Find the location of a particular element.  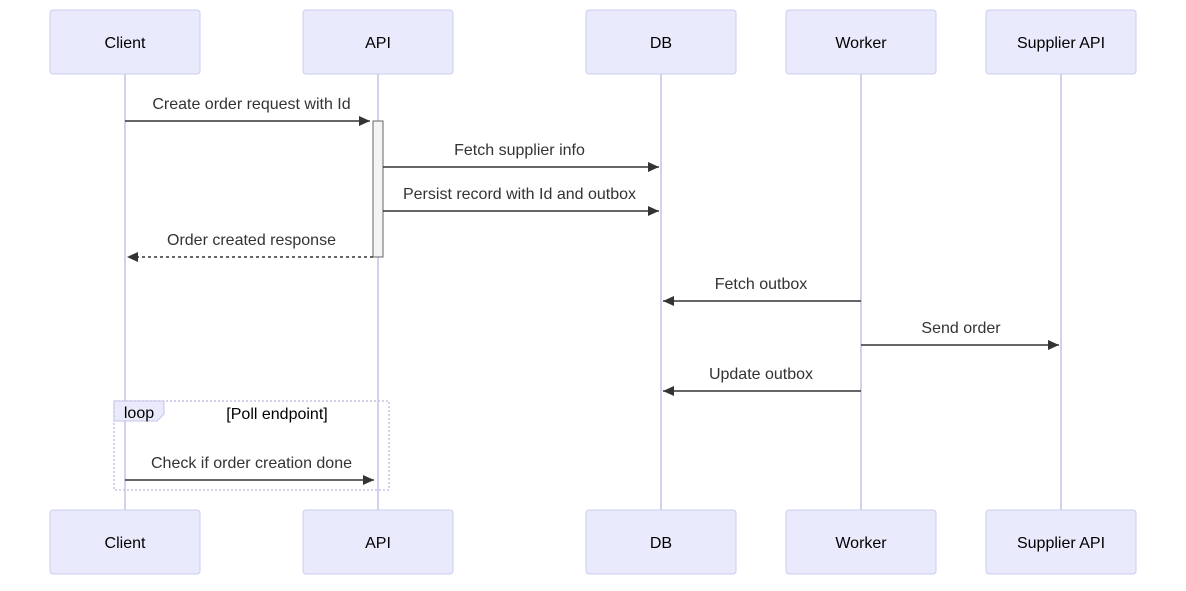

actor-client-top: Client is located at coordinates (125, 42).